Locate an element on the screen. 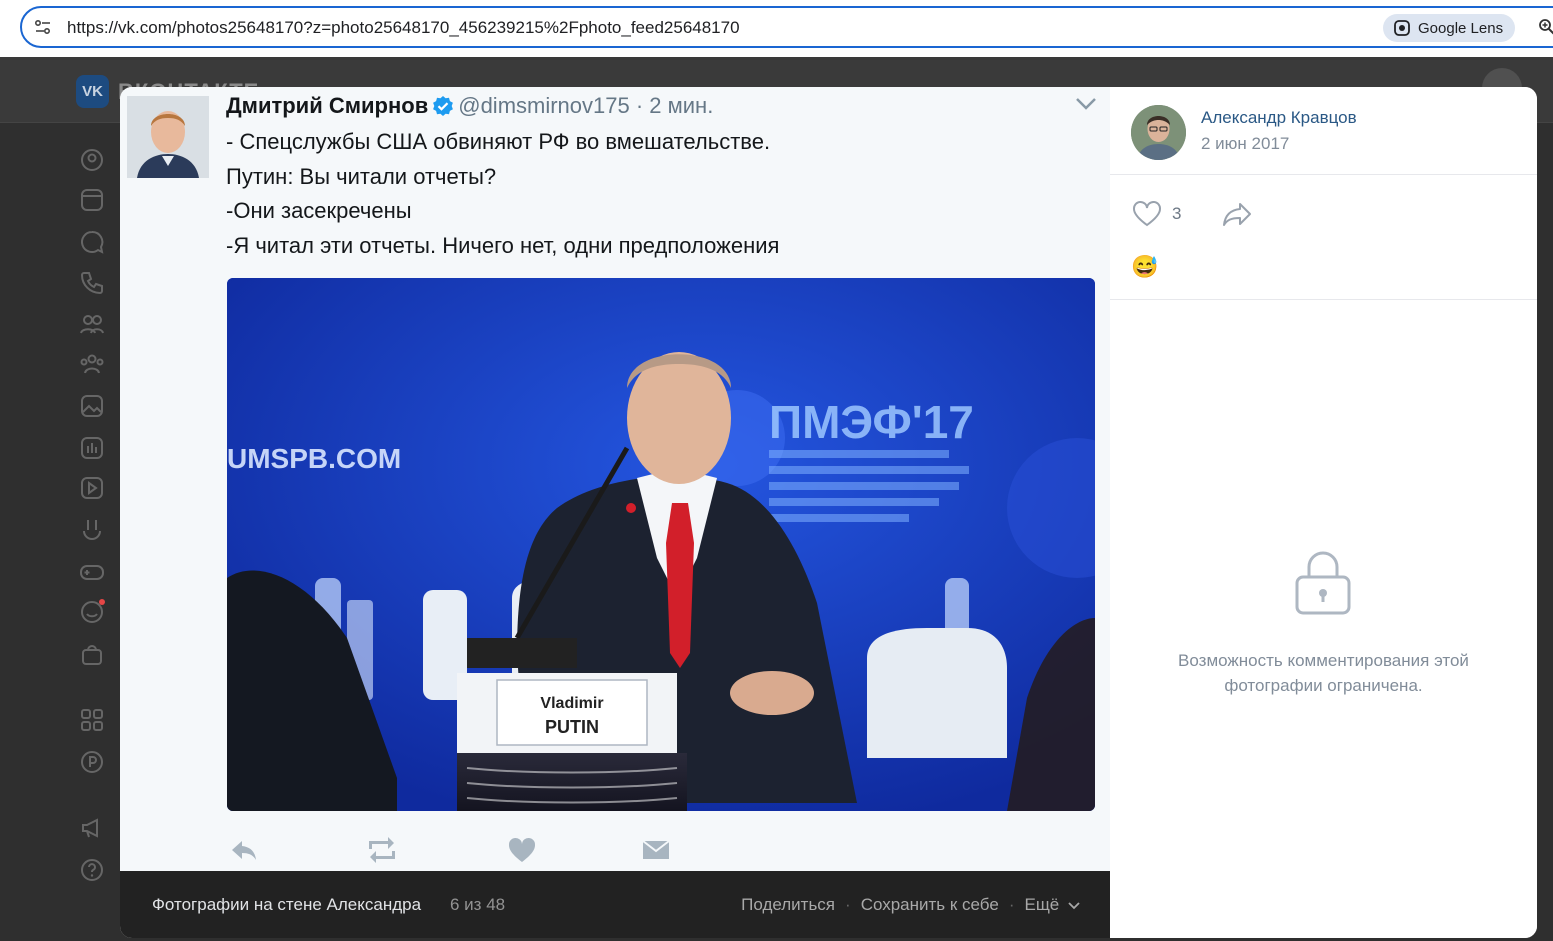 This screenshot has width=1553, height=941. tweet-handle-time: @dimsmirnov175 · 2 мин. is located at coordinates (586, 105).